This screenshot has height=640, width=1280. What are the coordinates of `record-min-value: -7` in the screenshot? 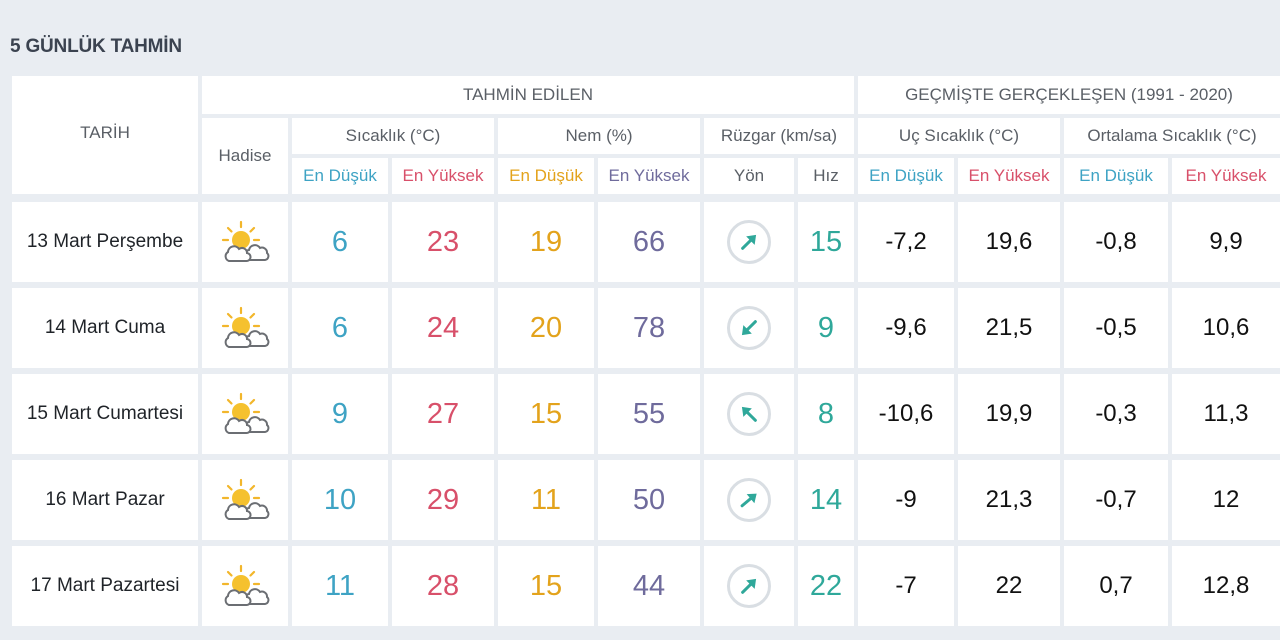 It's located at (906, 585).